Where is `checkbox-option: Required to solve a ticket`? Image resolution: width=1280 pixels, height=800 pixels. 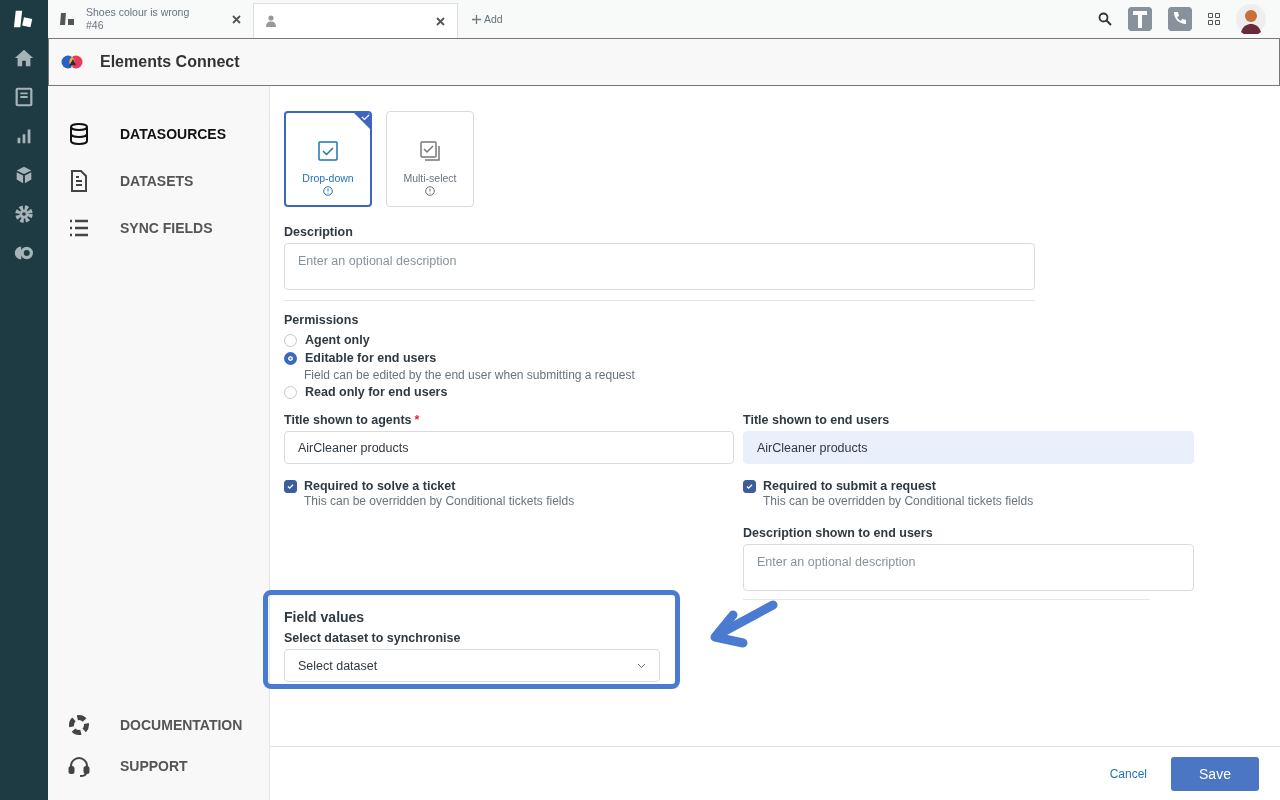
checkbox-option: Required to solve a ticket is located at coordinates (370, 486).